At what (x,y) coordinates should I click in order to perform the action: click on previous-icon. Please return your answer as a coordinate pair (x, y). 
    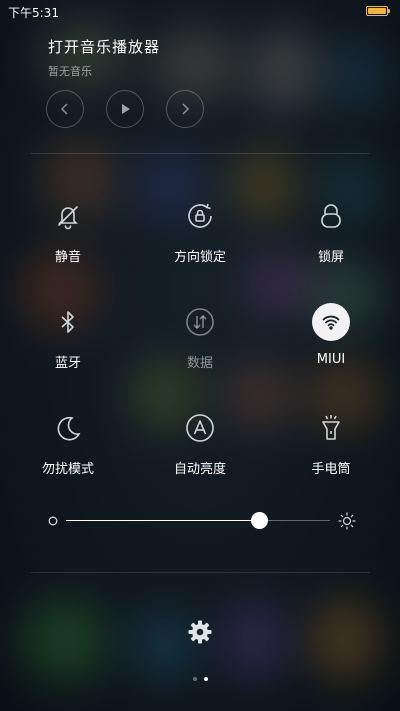
    Looking at the image, I should click on (64, 109).